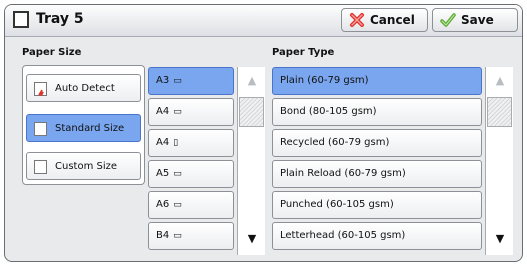  What do you see at coordinates (176, 143) in the screenshot?
I see `portrait-icon: ▯` at bounding box center [176, 143].